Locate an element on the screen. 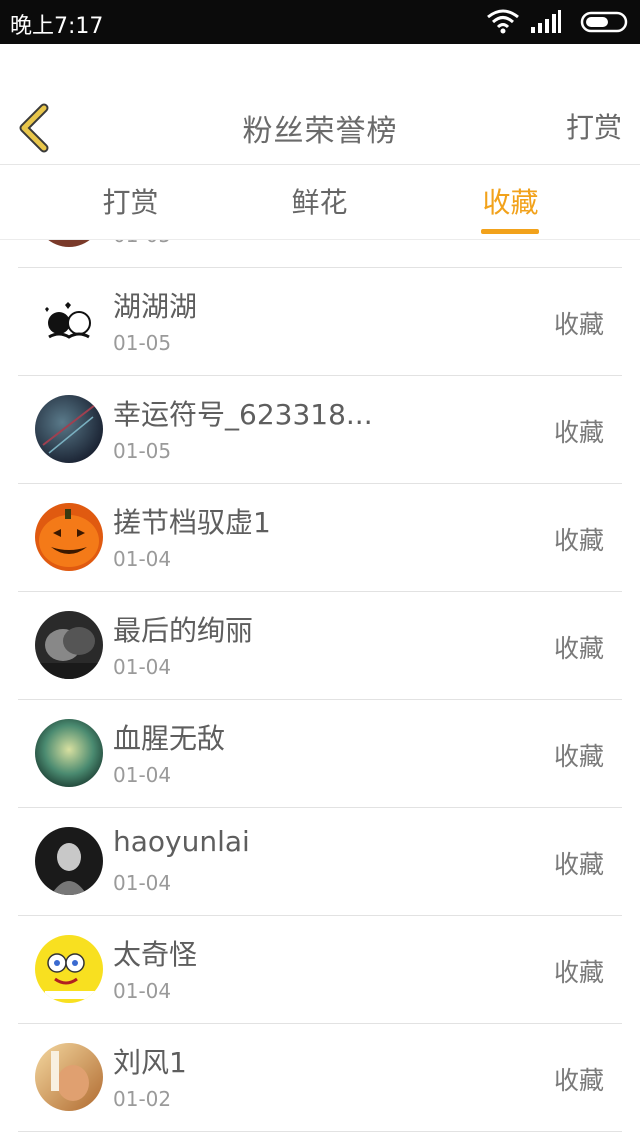  list-item: 太奇怪 01-04 收藏 is located at coordinates (320, 969).